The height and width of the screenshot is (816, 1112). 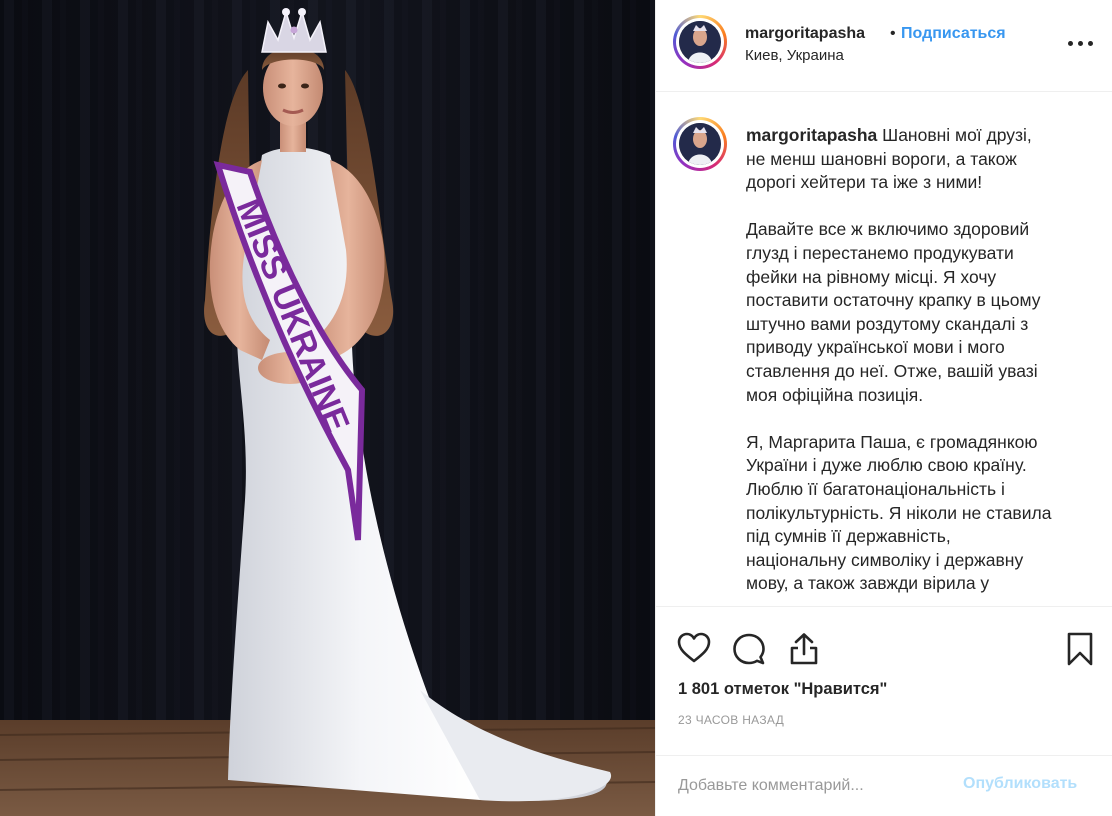 I want to click on follow-button: Подписаться, so click(x=953, y=34).